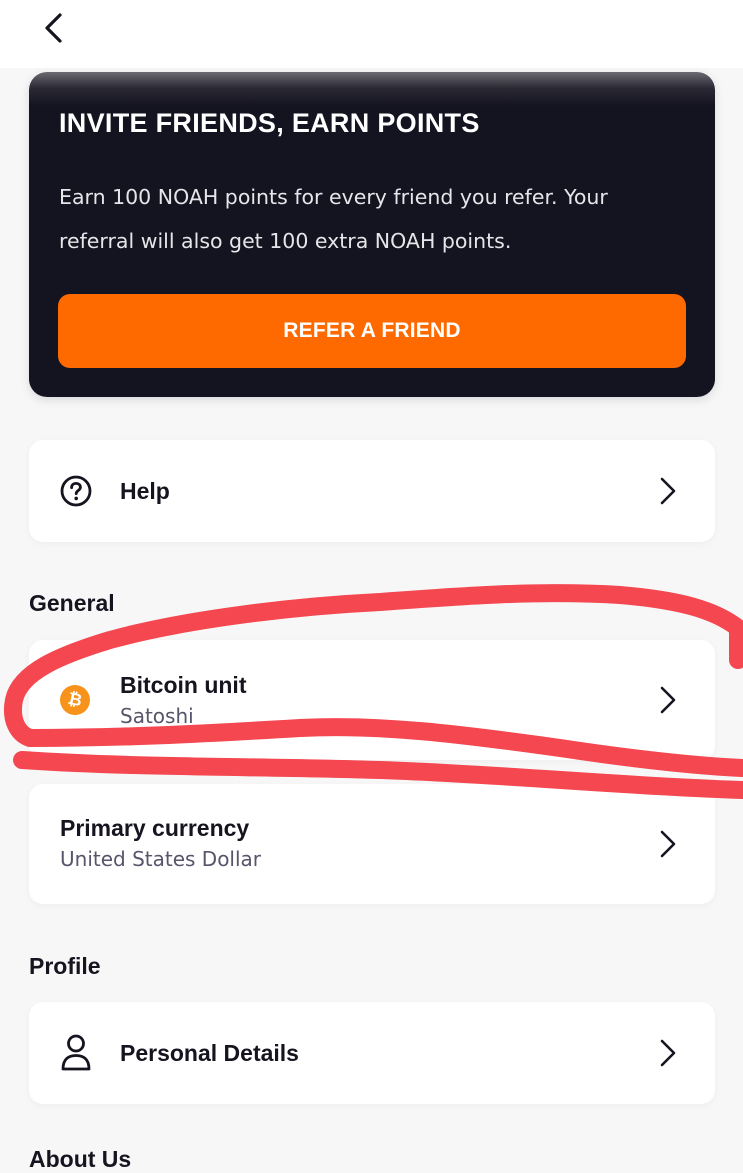  What do you see at coordinates (372, 844) in the screenshot?
I see `primary-currency-row: Primary currency United States Dollar` at bounding box center [372, 844].